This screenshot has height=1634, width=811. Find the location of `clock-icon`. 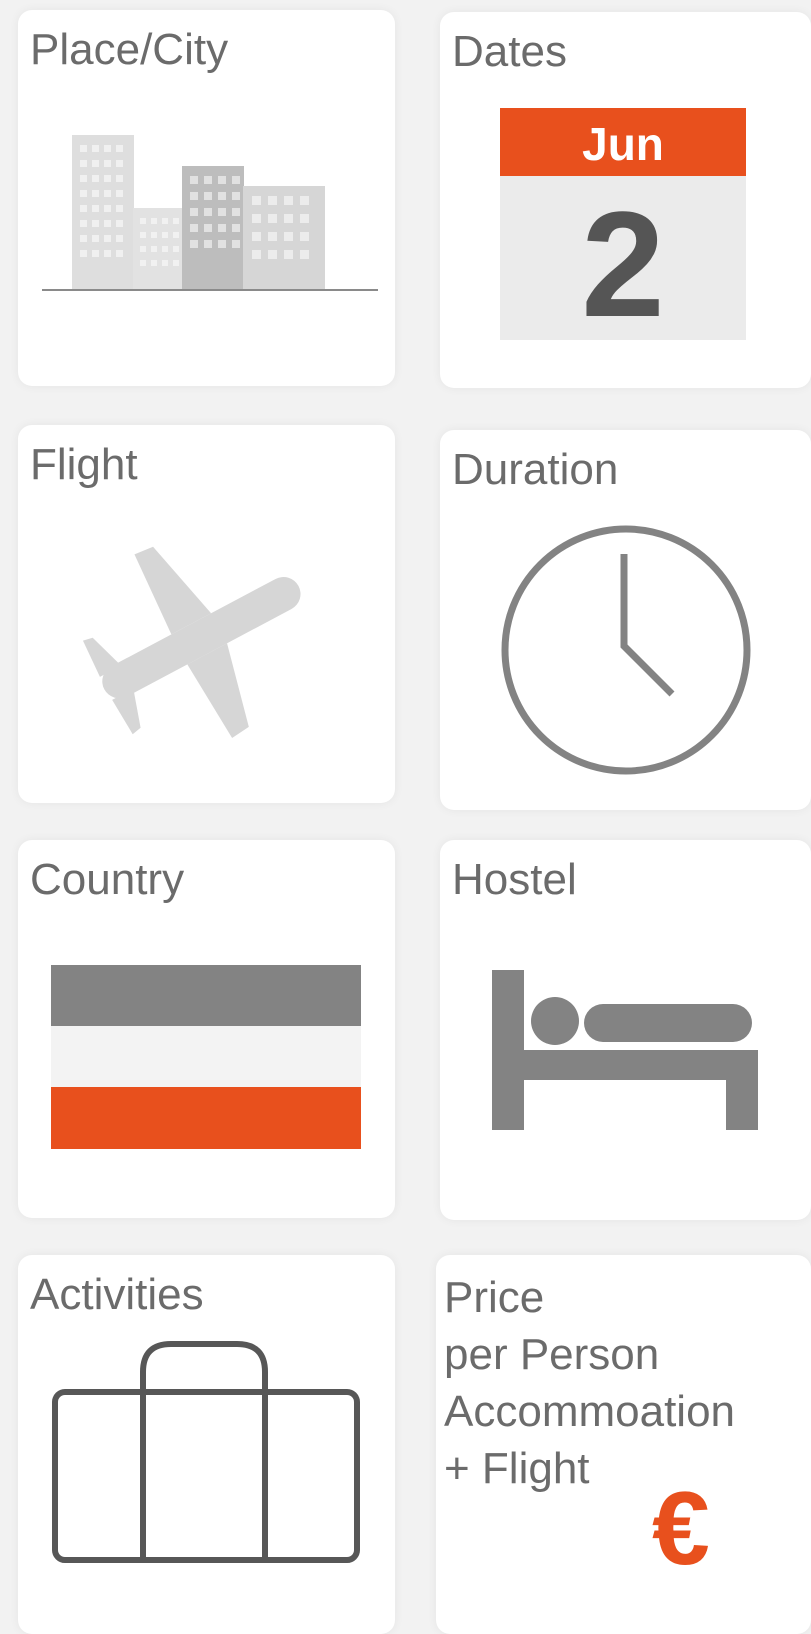

clock-icon is located at coordinates (626, 650).